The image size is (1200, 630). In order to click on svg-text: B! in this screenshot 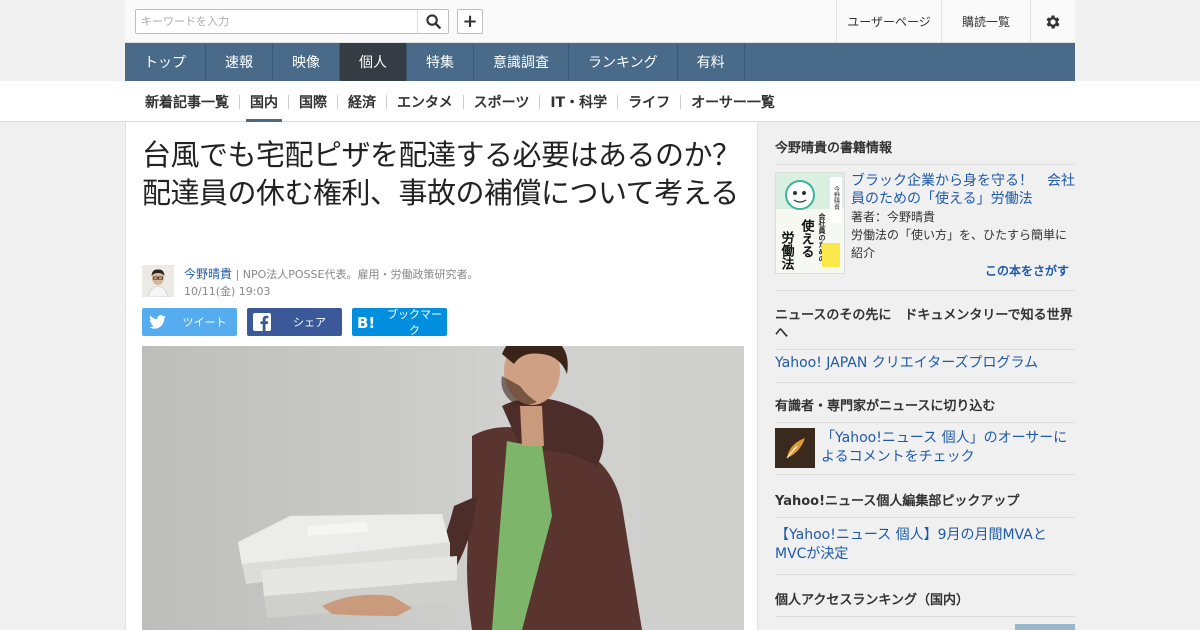, I will do `click(366, 322)`.